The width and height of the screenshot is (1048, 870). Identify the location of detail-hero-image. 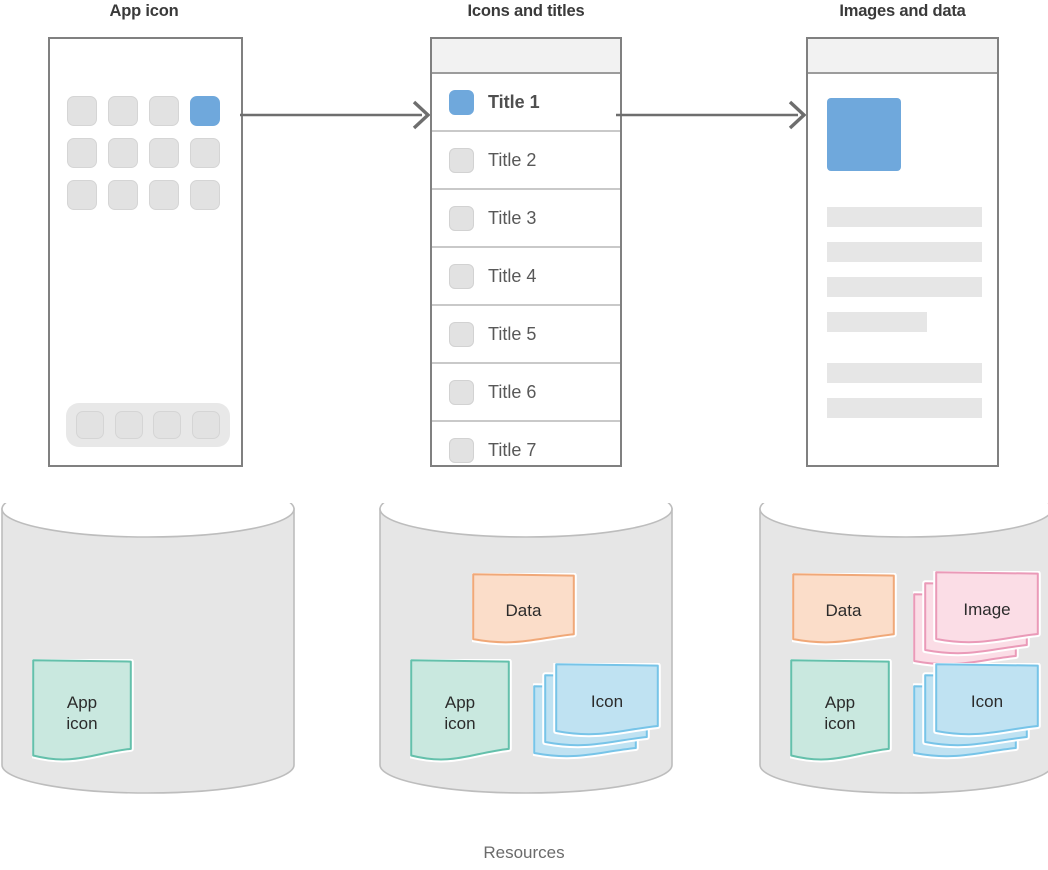
(864, 134).